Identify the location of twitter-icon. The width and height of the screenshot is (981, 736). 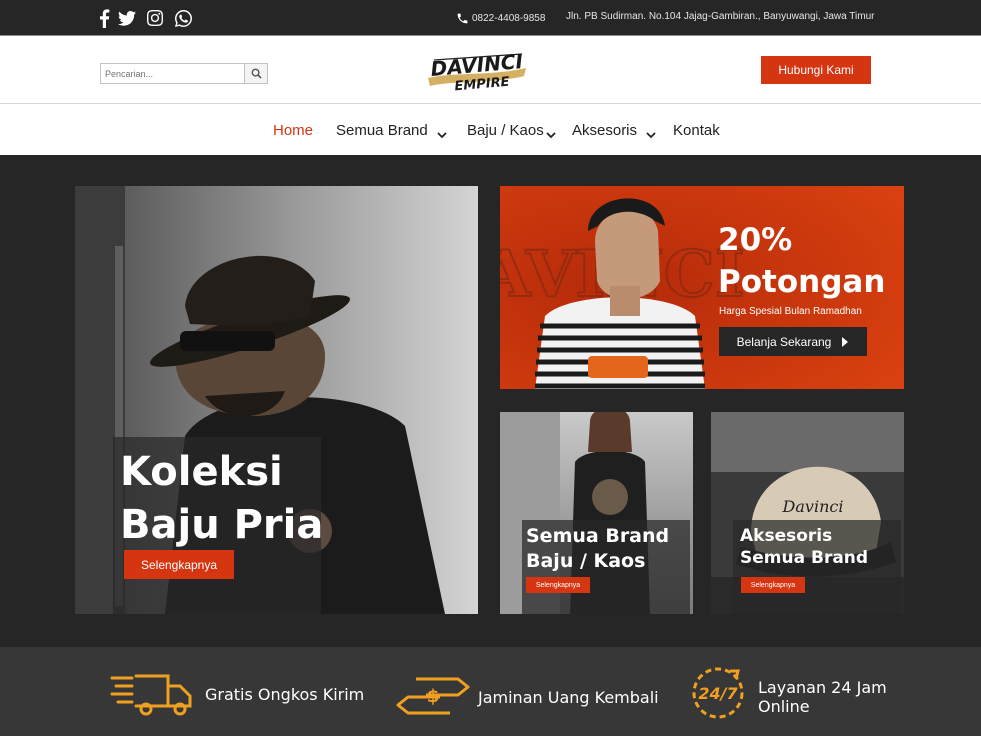
(127, 18).